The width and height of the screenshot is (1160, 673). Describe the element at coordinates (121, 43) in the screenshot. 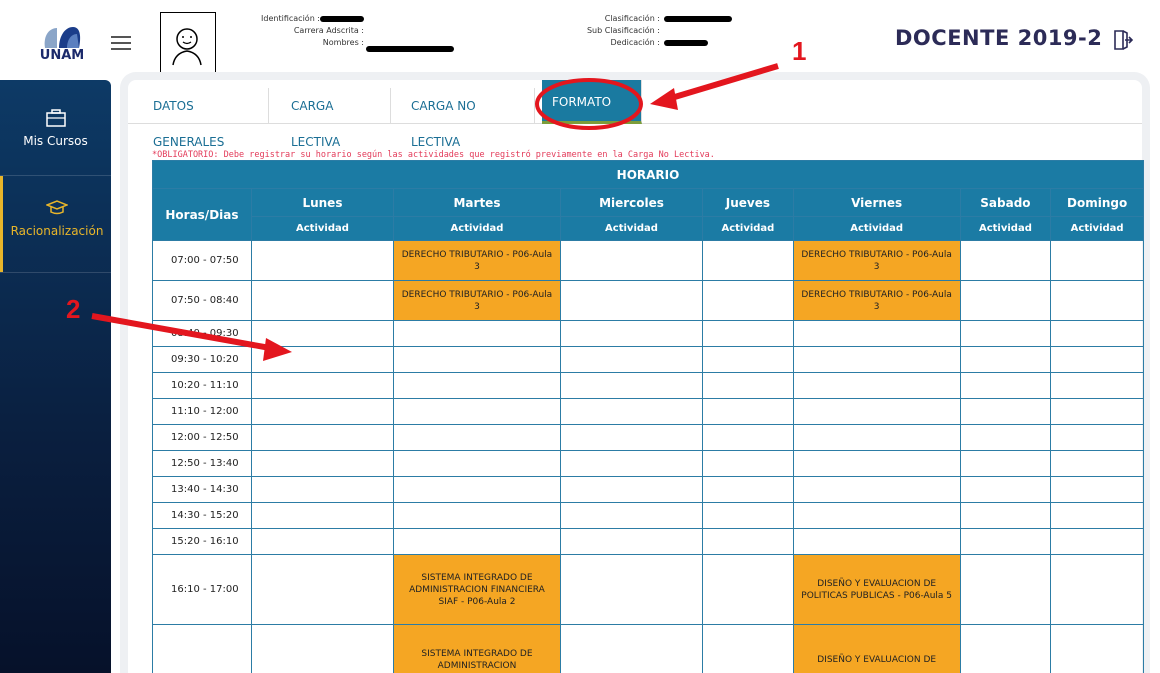

I see `menu-toggle-icon` at that location.